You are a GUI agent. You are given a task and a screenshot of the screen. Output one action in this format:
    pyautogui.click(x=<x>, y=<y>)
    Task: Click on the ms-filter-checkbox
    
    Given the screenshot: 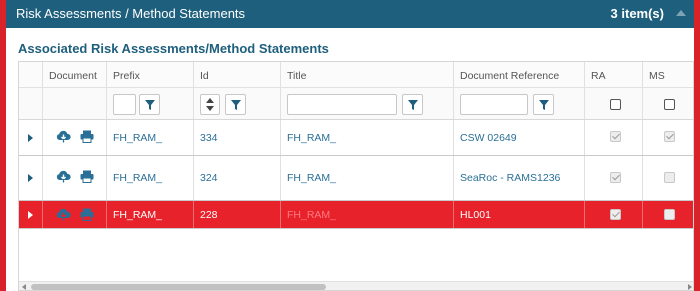 What is the action you would take?
    pyautogui.click(x=669, y=104)
    